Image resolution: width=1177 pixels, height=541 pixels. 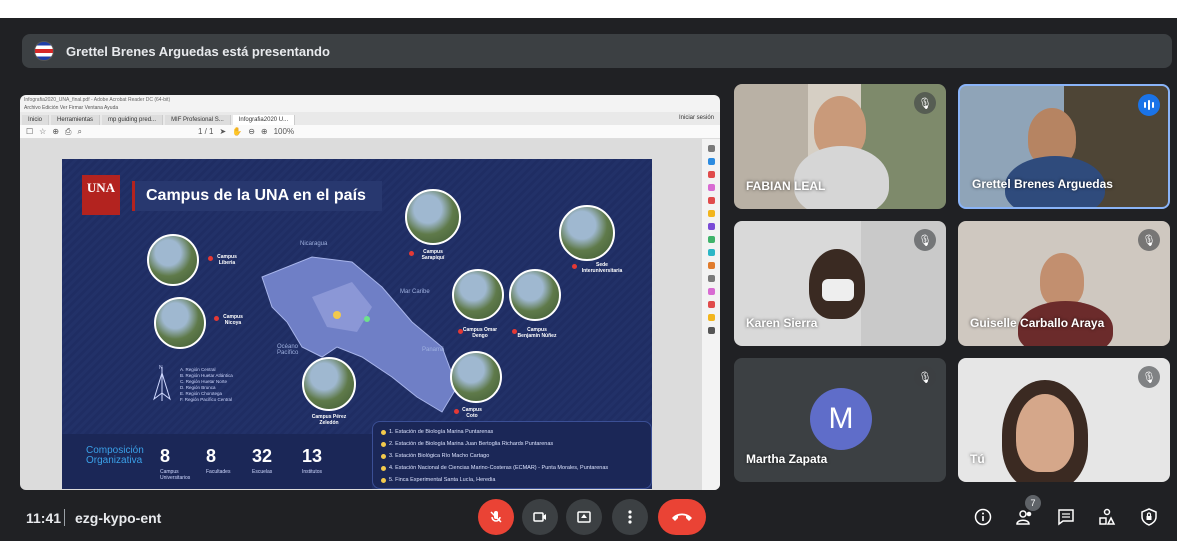 What do you see at coordinates (262, 456) in the screenshot?
I see `stat-number: 32` at bounding box center [262, 456].